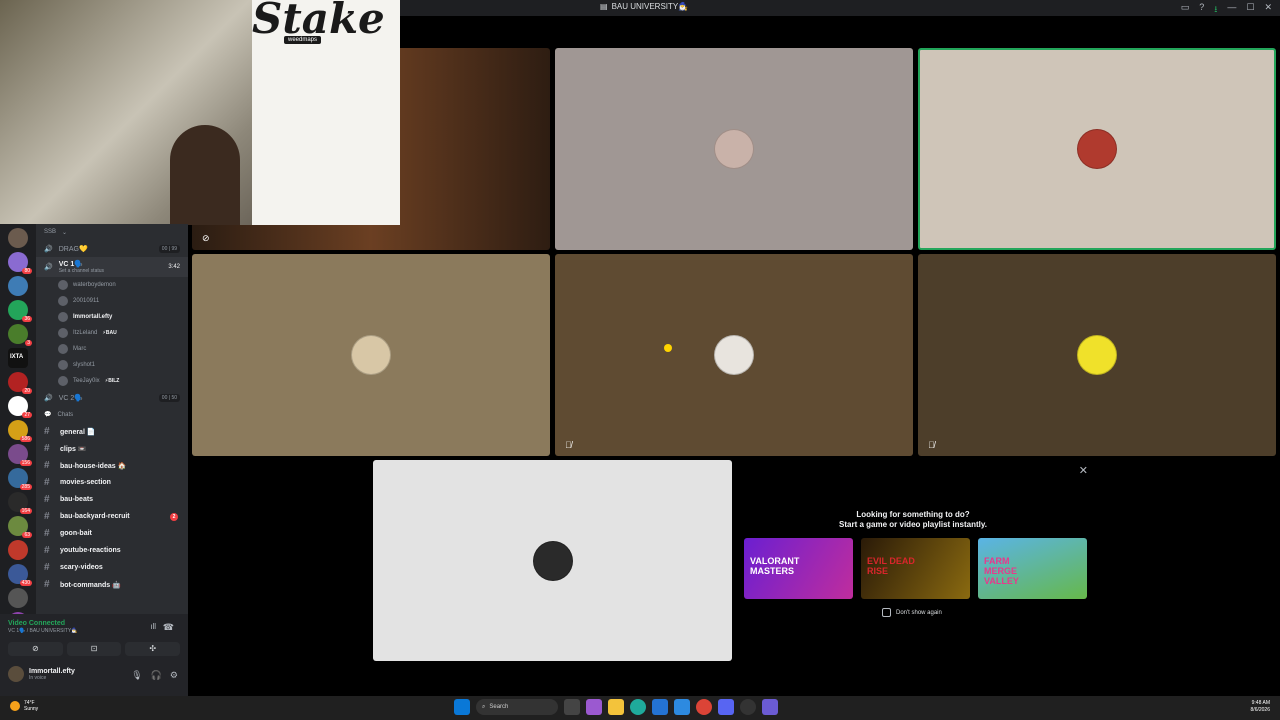 The width and height of the screenshot is (1280, 720). I want to click on chat-icon: 💬, so click(48, 415).